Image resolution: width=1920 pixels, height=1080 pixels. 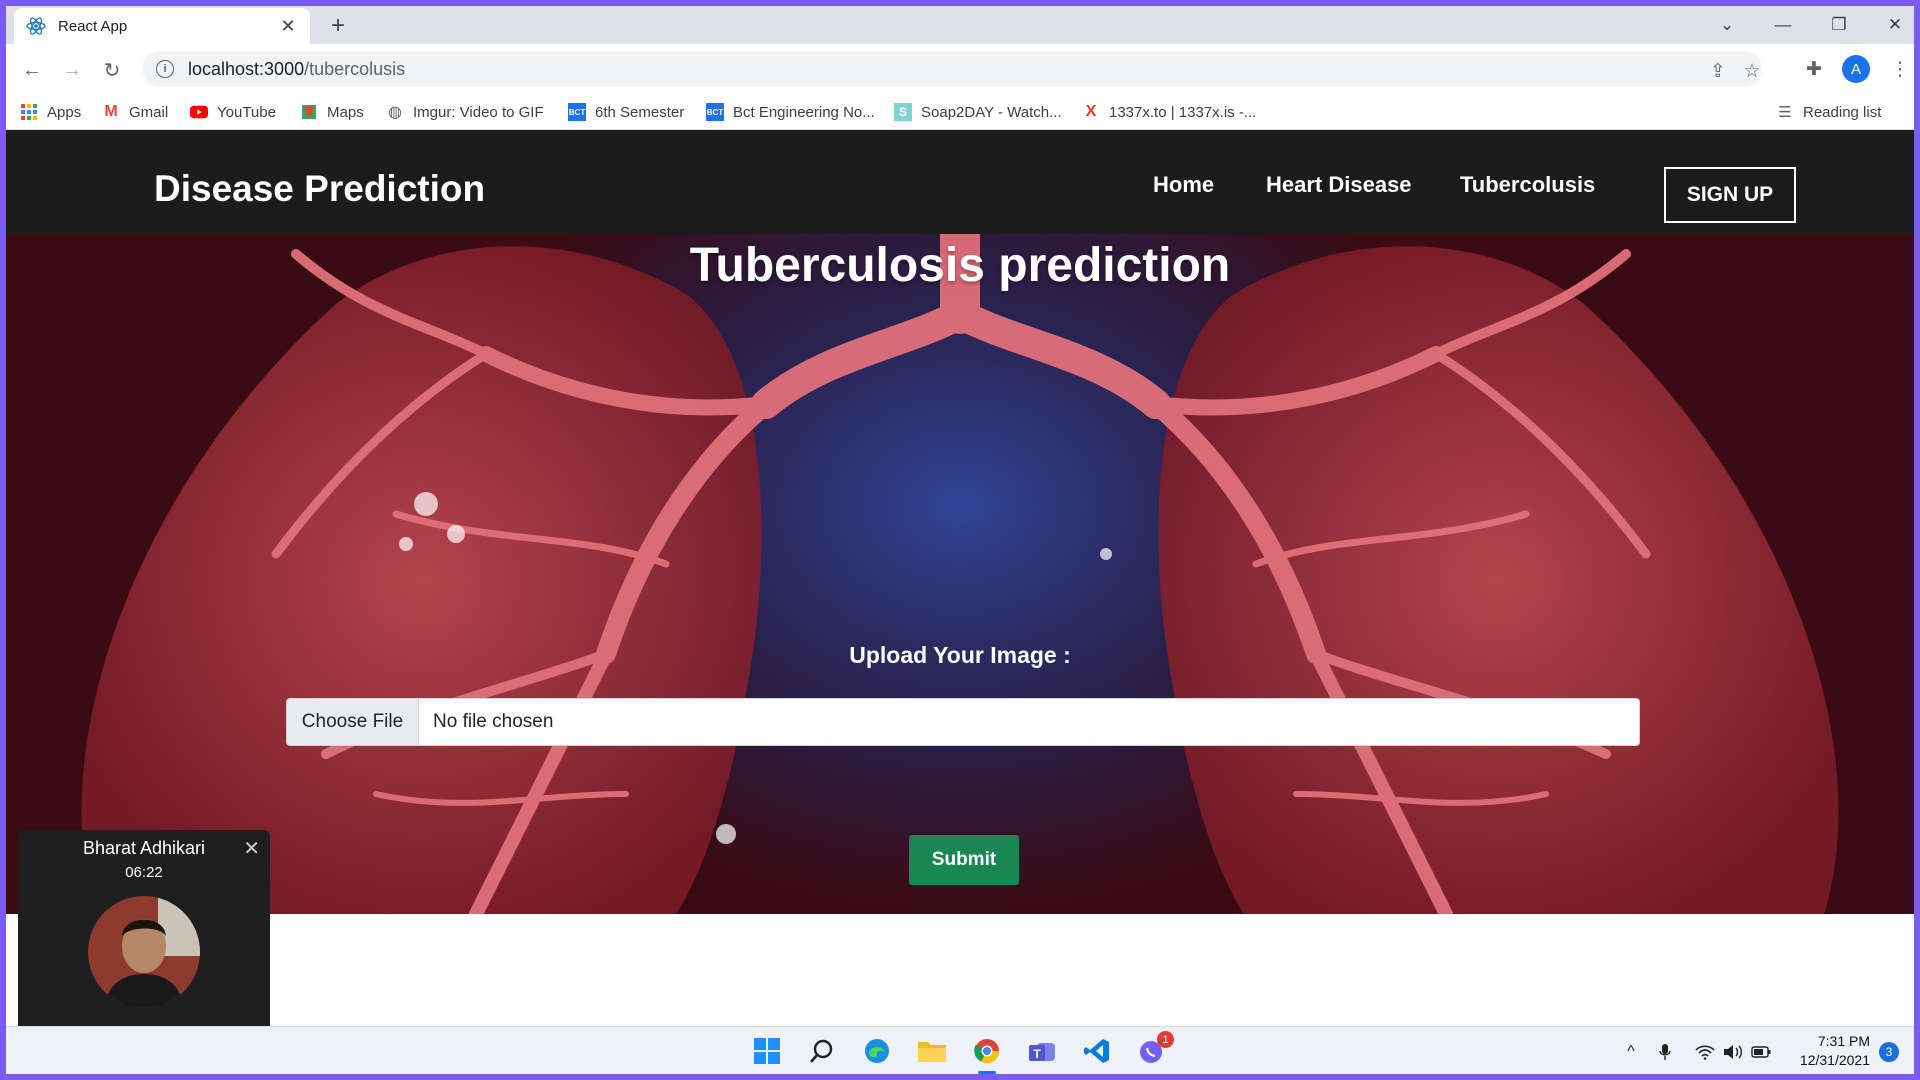 I want to click on signup-button: SIGN UP, so click(x=1730, y=195).